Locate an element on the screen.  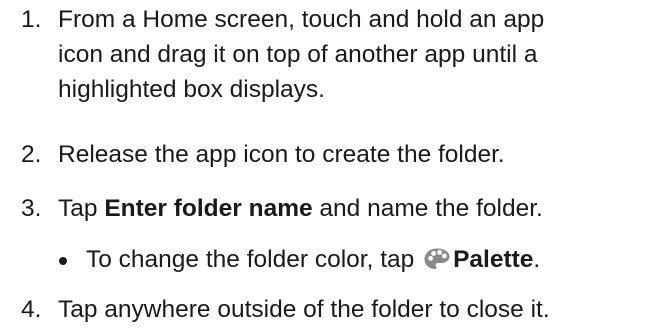
step-number: 2. is located at coordinates (31, 154).